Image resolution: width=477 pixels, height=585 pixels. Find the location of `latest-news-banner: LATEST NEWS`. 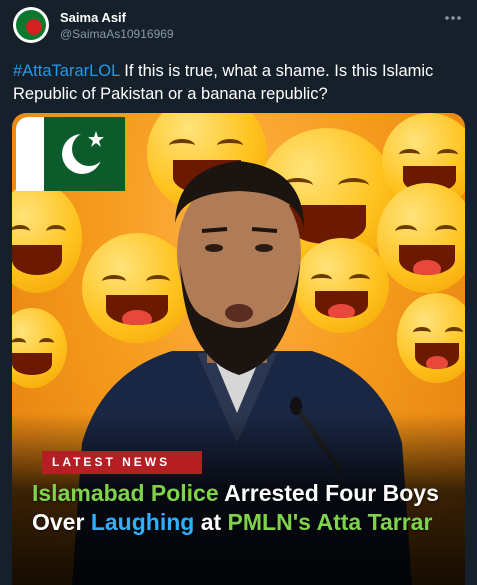

latest-news-banner: LATEST NEWS is located at coordinates (122, 462).